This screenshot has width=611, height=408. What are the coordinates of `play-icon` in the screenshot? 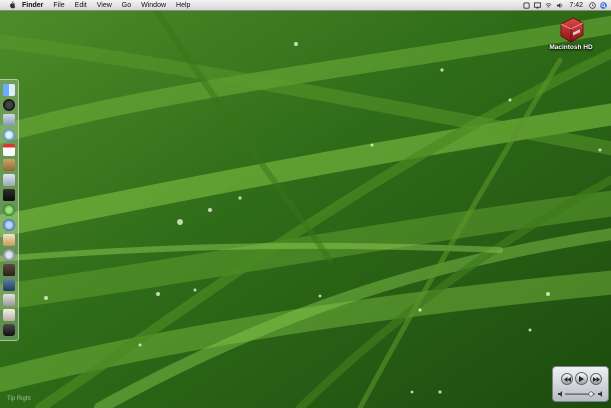 It's located at (581, 378).